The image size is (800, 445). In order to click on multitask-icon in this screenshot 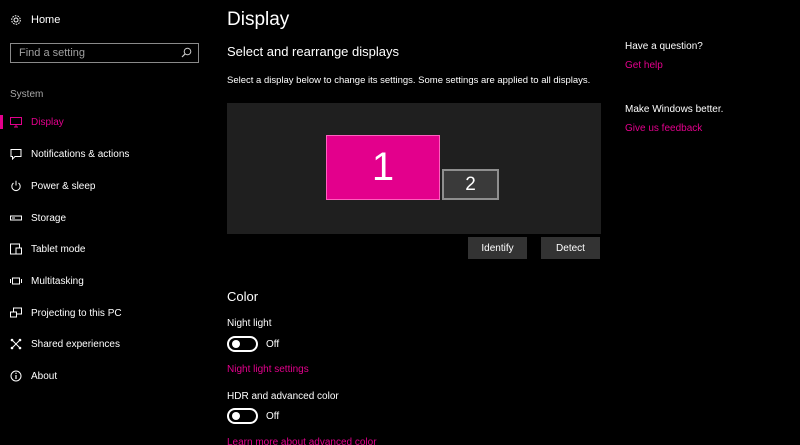, I will do `click(16, 281)`.